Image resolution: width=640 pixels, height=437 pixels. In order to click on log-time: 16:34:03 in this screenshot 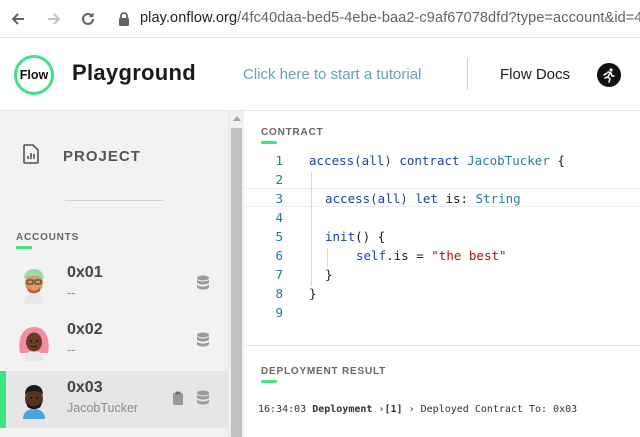, I will do `click(282, 409)`.